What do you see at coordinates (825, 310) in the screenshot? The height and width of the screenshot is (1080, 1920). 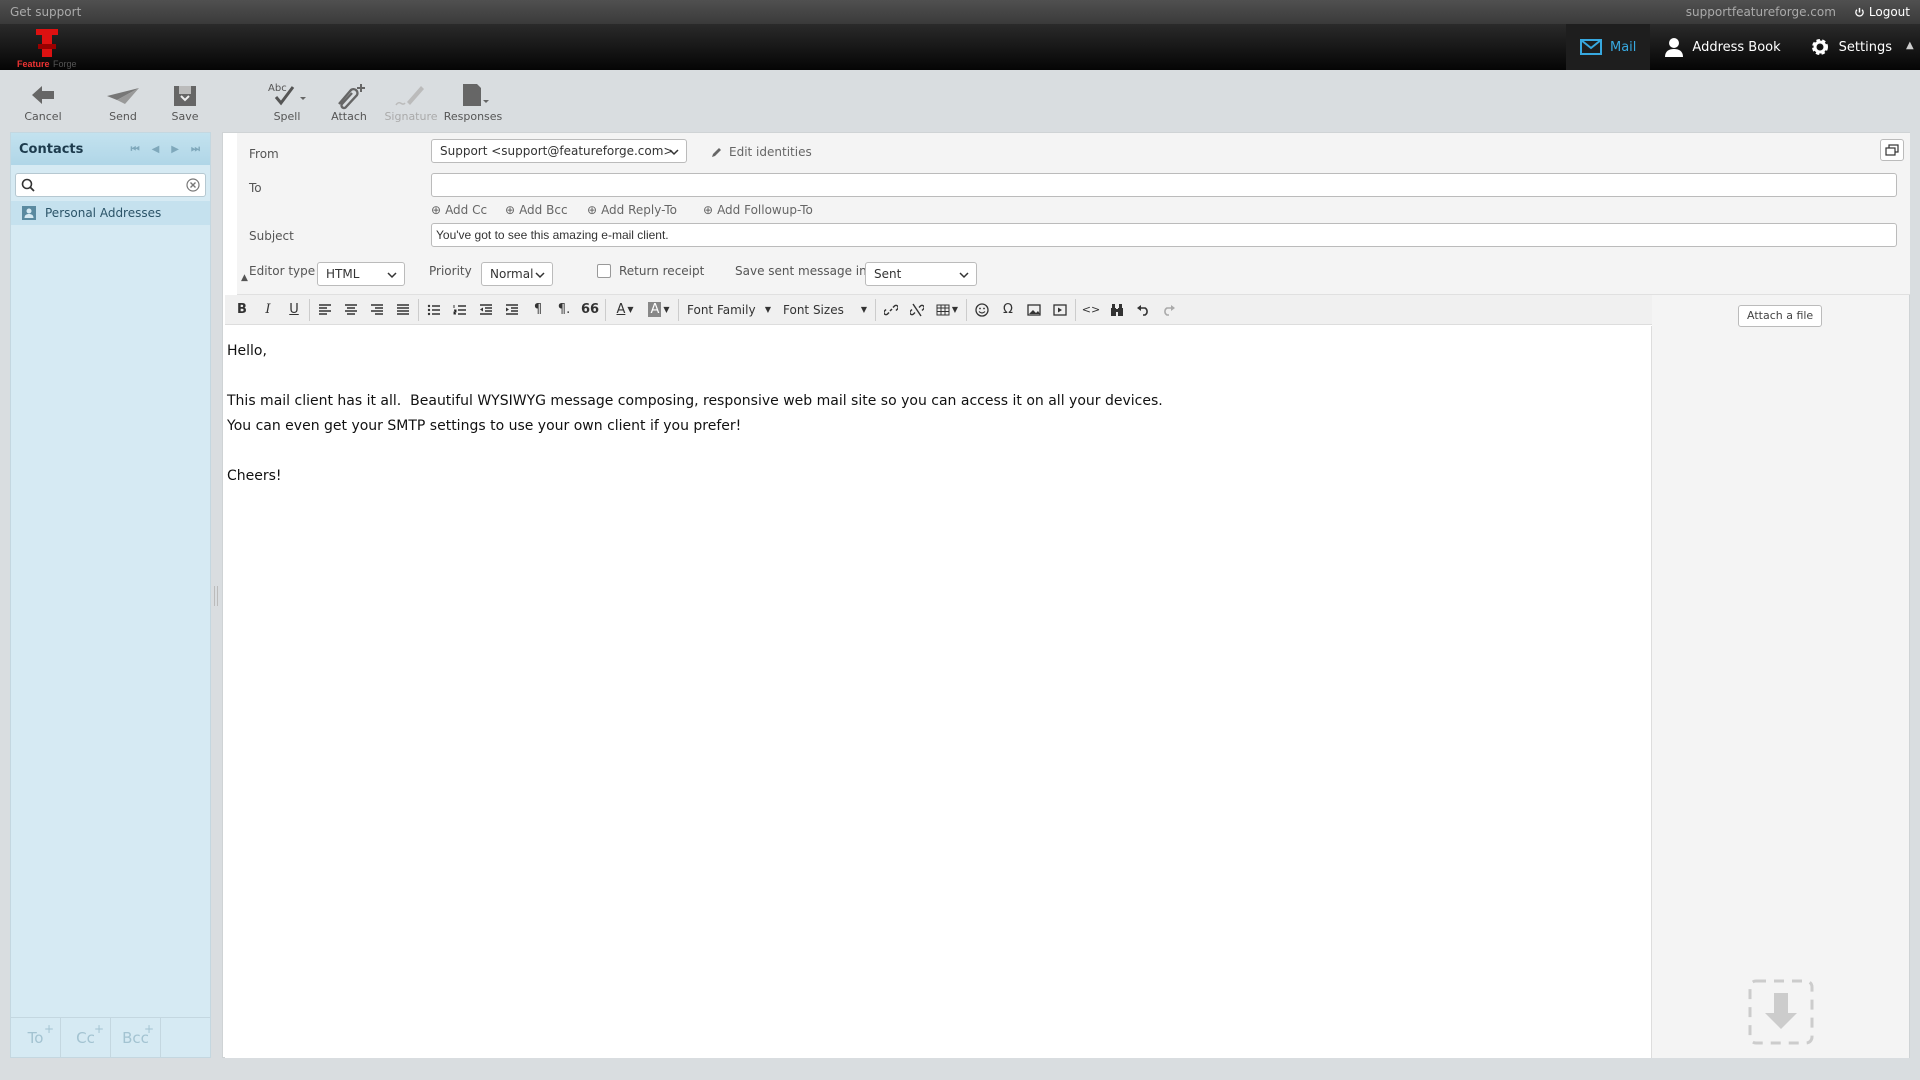 I see `font-size-select: Font Sizes ▼` at bounding box center [825, 310].